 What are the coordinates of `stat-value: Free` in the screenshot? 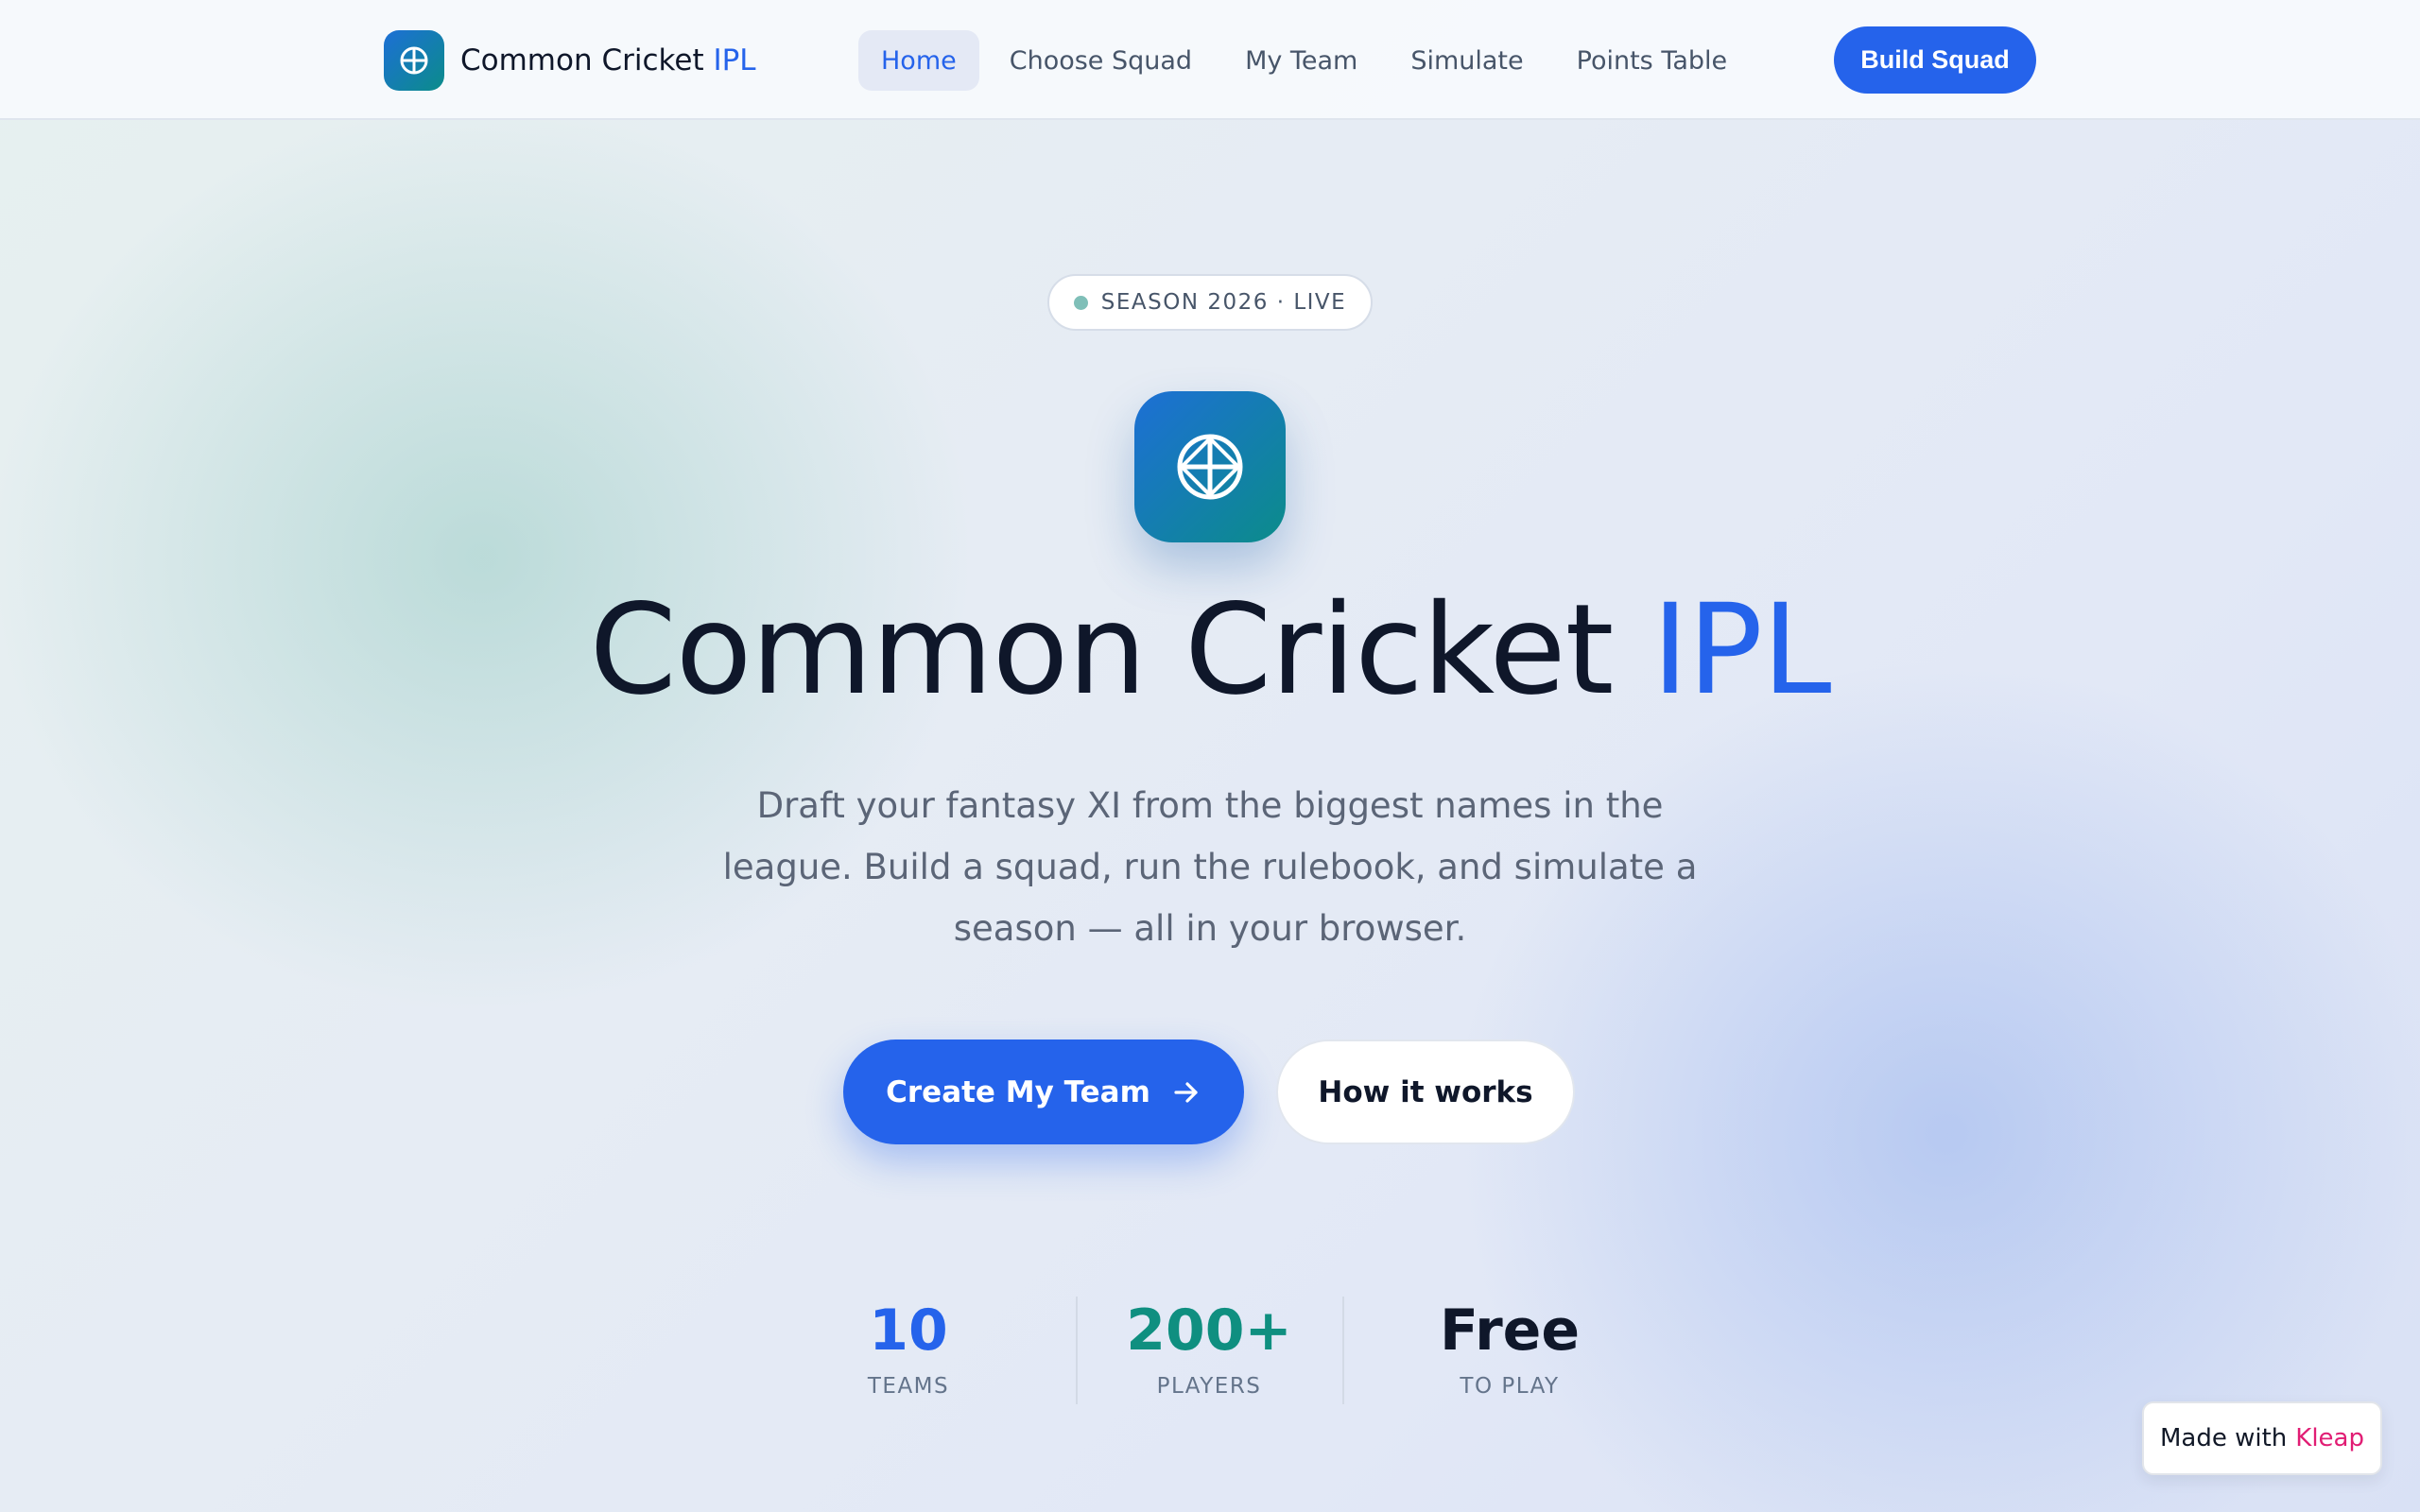 It's located at (1510, 1330).